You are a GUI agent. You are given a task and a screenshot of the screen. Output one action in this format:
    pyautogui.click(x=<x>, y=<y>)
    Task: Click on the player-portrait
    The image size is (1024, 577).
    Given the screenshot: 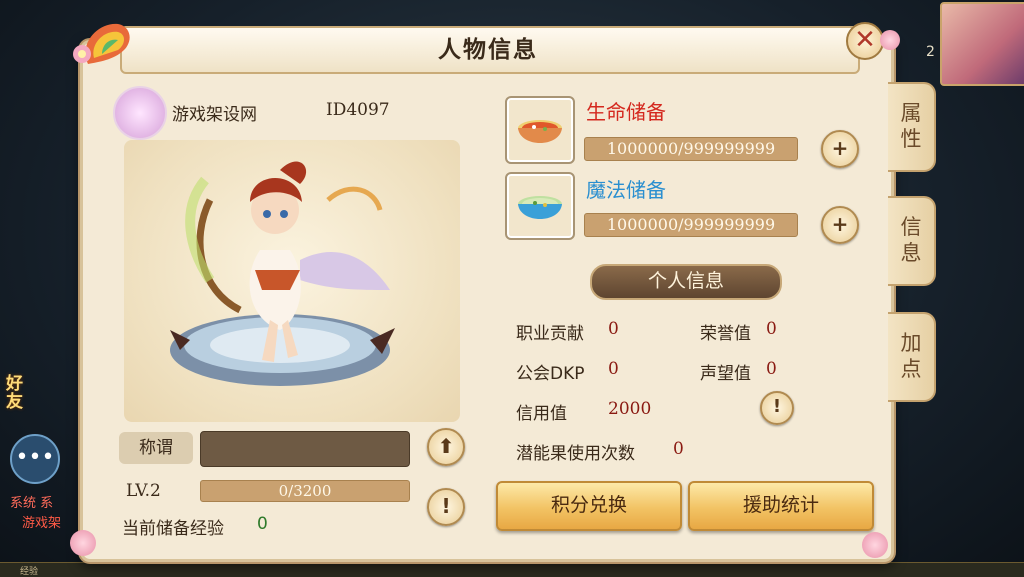 What is the action you would take?
    pyautogui.click(x=982, y=44)
    